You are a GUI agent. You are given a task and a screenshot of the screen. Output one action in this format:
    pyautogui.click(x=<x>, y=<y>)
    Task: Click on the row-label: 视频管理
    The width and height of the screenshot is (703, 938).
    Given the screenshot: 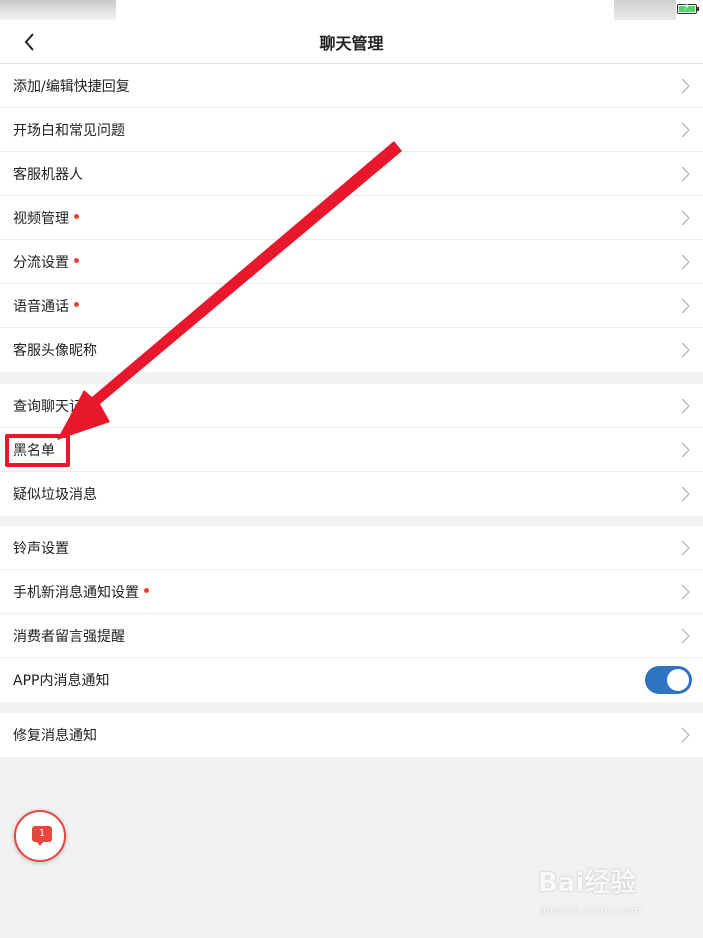 What is the action you would take?
    pyautogui.click(x=46, y=218)
    